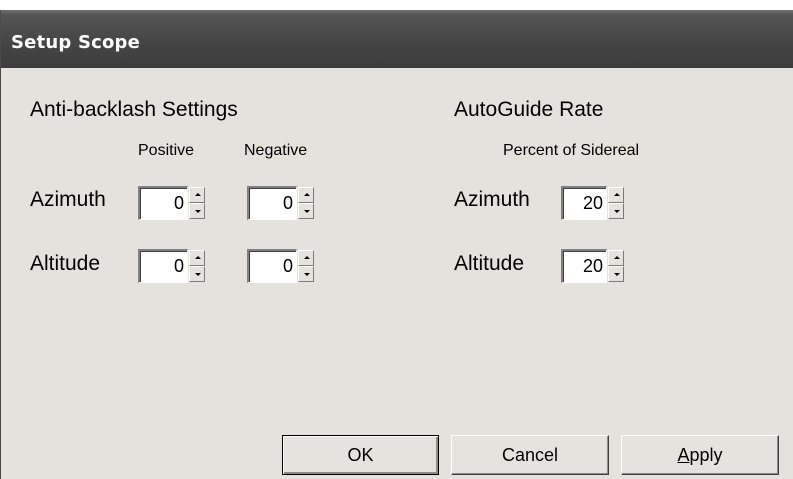  I want to click on autoguide-altitude-down-button, so click(616, 274).